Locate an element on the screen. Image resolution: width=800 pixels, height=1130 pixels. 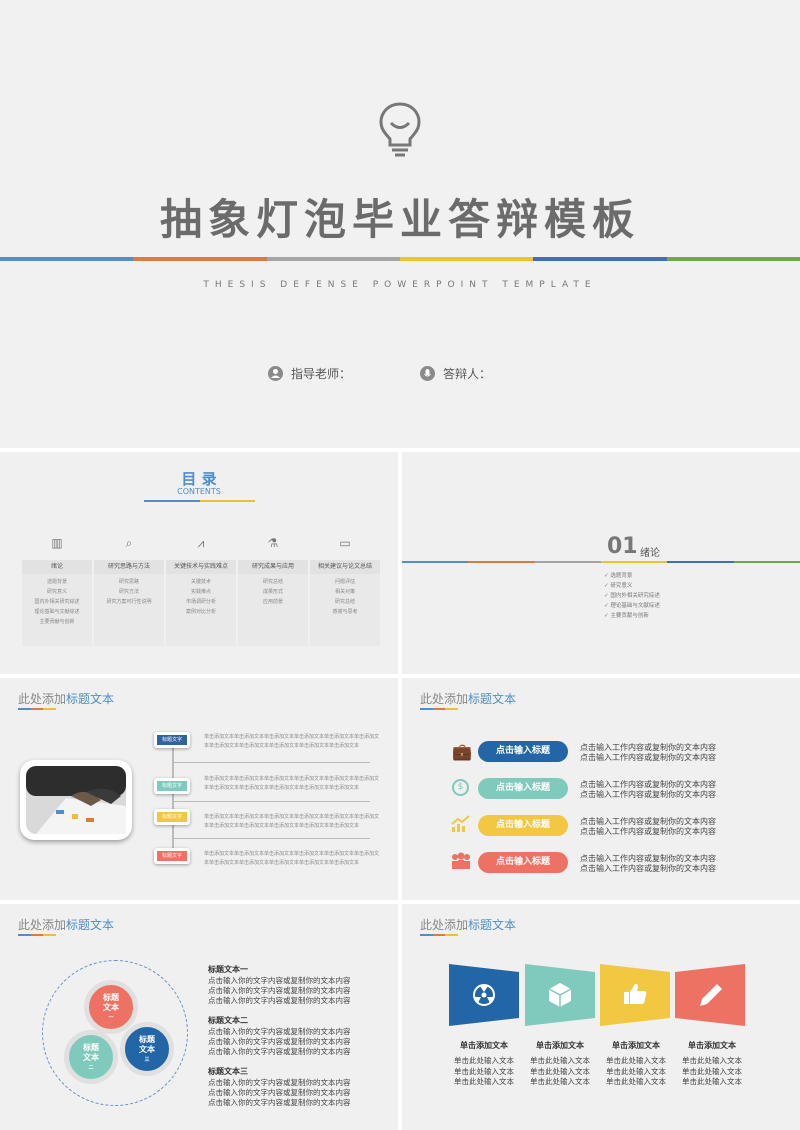
toc-column-label: 研究成果与应用 is located at coordinates (273, 567).